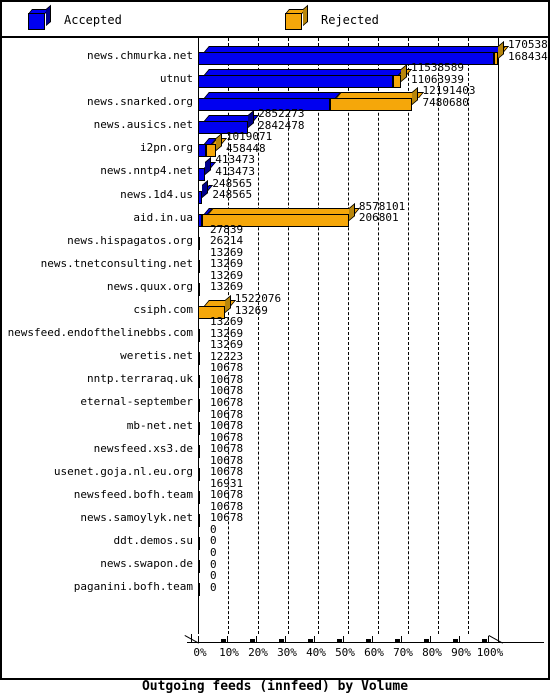 The image size is (550, 694). Describe the element at coordinates (232, 195) in the screenshot. I see `bar-value-accepted: 248565` at that location.